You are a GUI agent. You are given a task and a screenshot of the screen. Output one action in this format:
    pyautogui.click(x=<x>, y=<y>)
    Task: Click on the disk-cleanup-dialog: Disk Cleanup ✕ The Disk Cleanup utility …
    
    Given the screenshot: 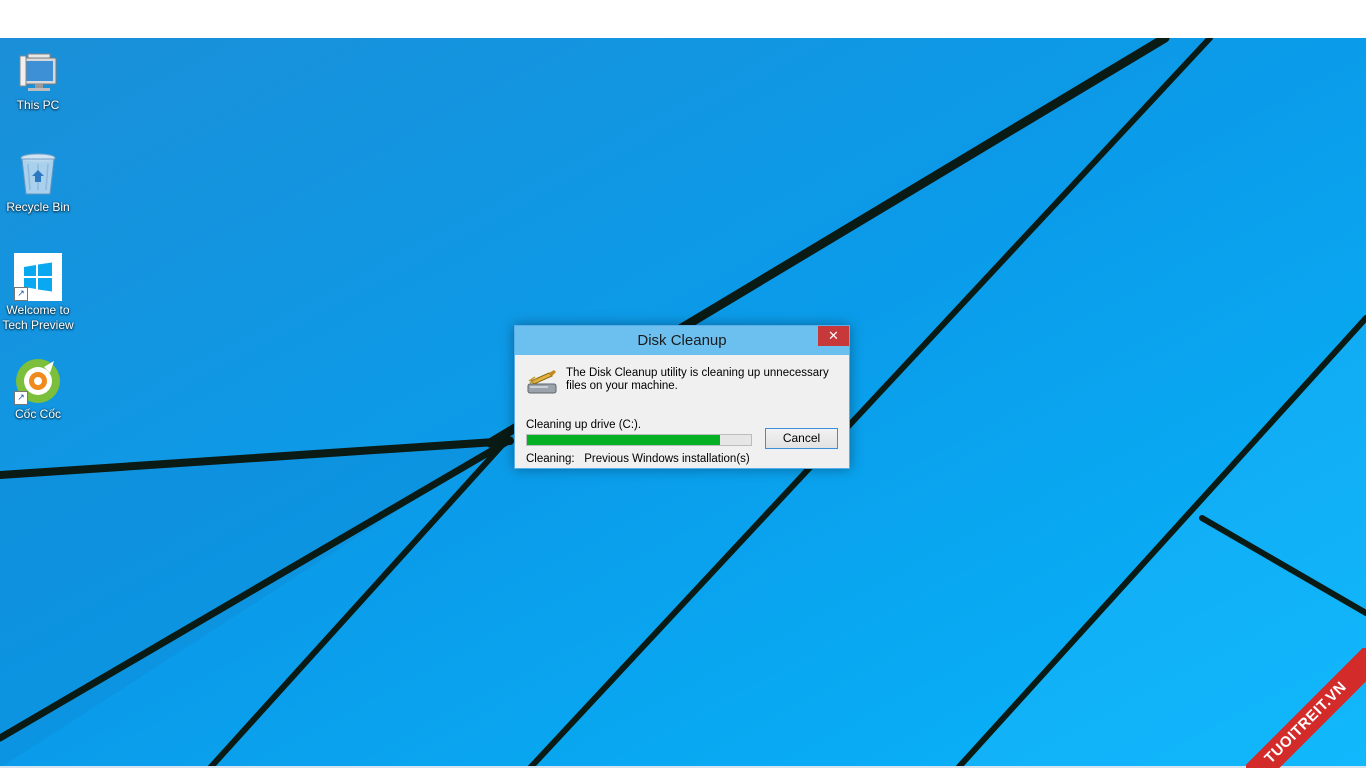 What is the action you would take?
    pyautogui.click(x=682, y=397)
    